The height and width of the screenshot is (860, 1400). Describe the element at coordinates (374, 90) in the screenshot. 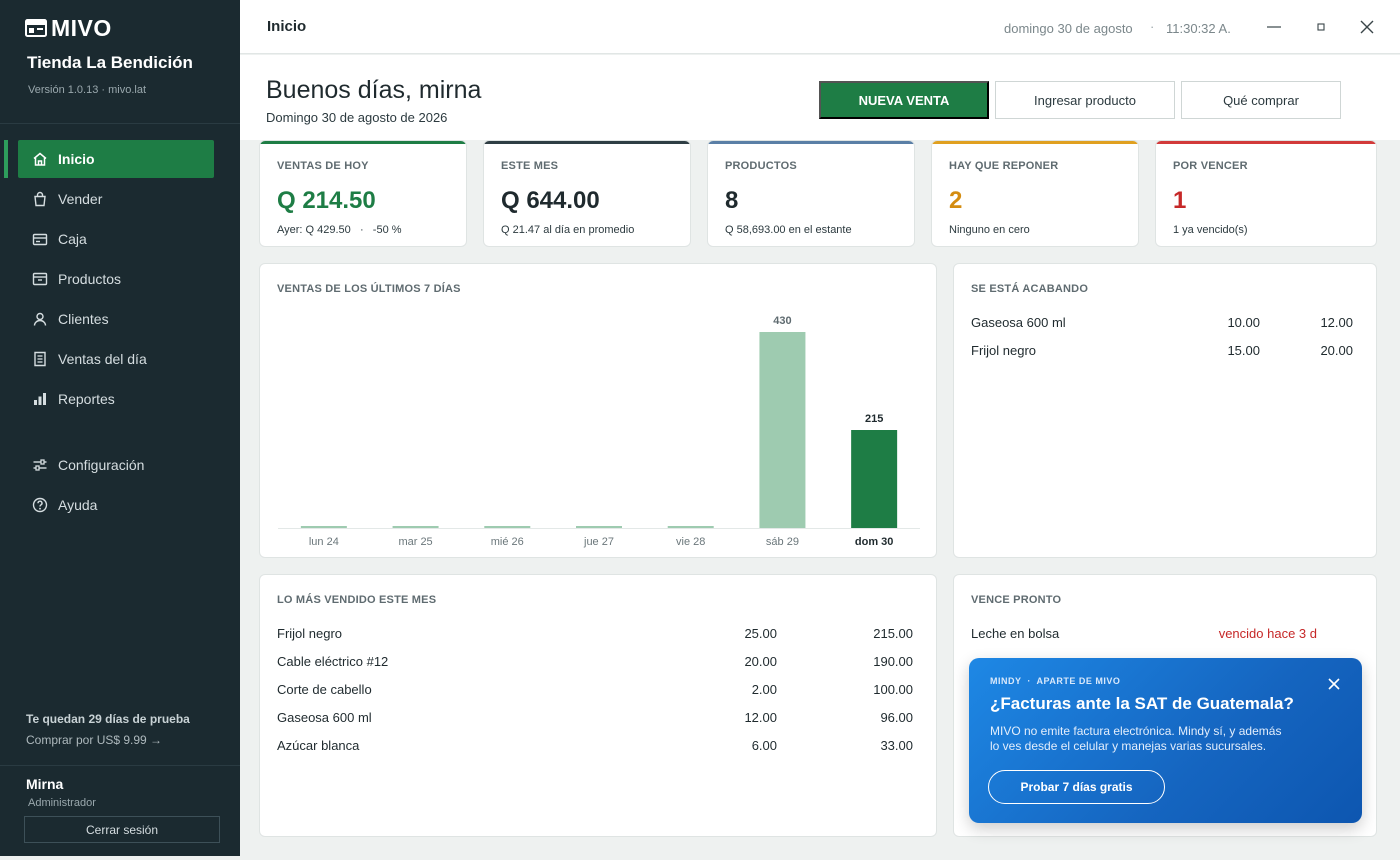

I see `greeting: Buenos días, mirna` at that location.